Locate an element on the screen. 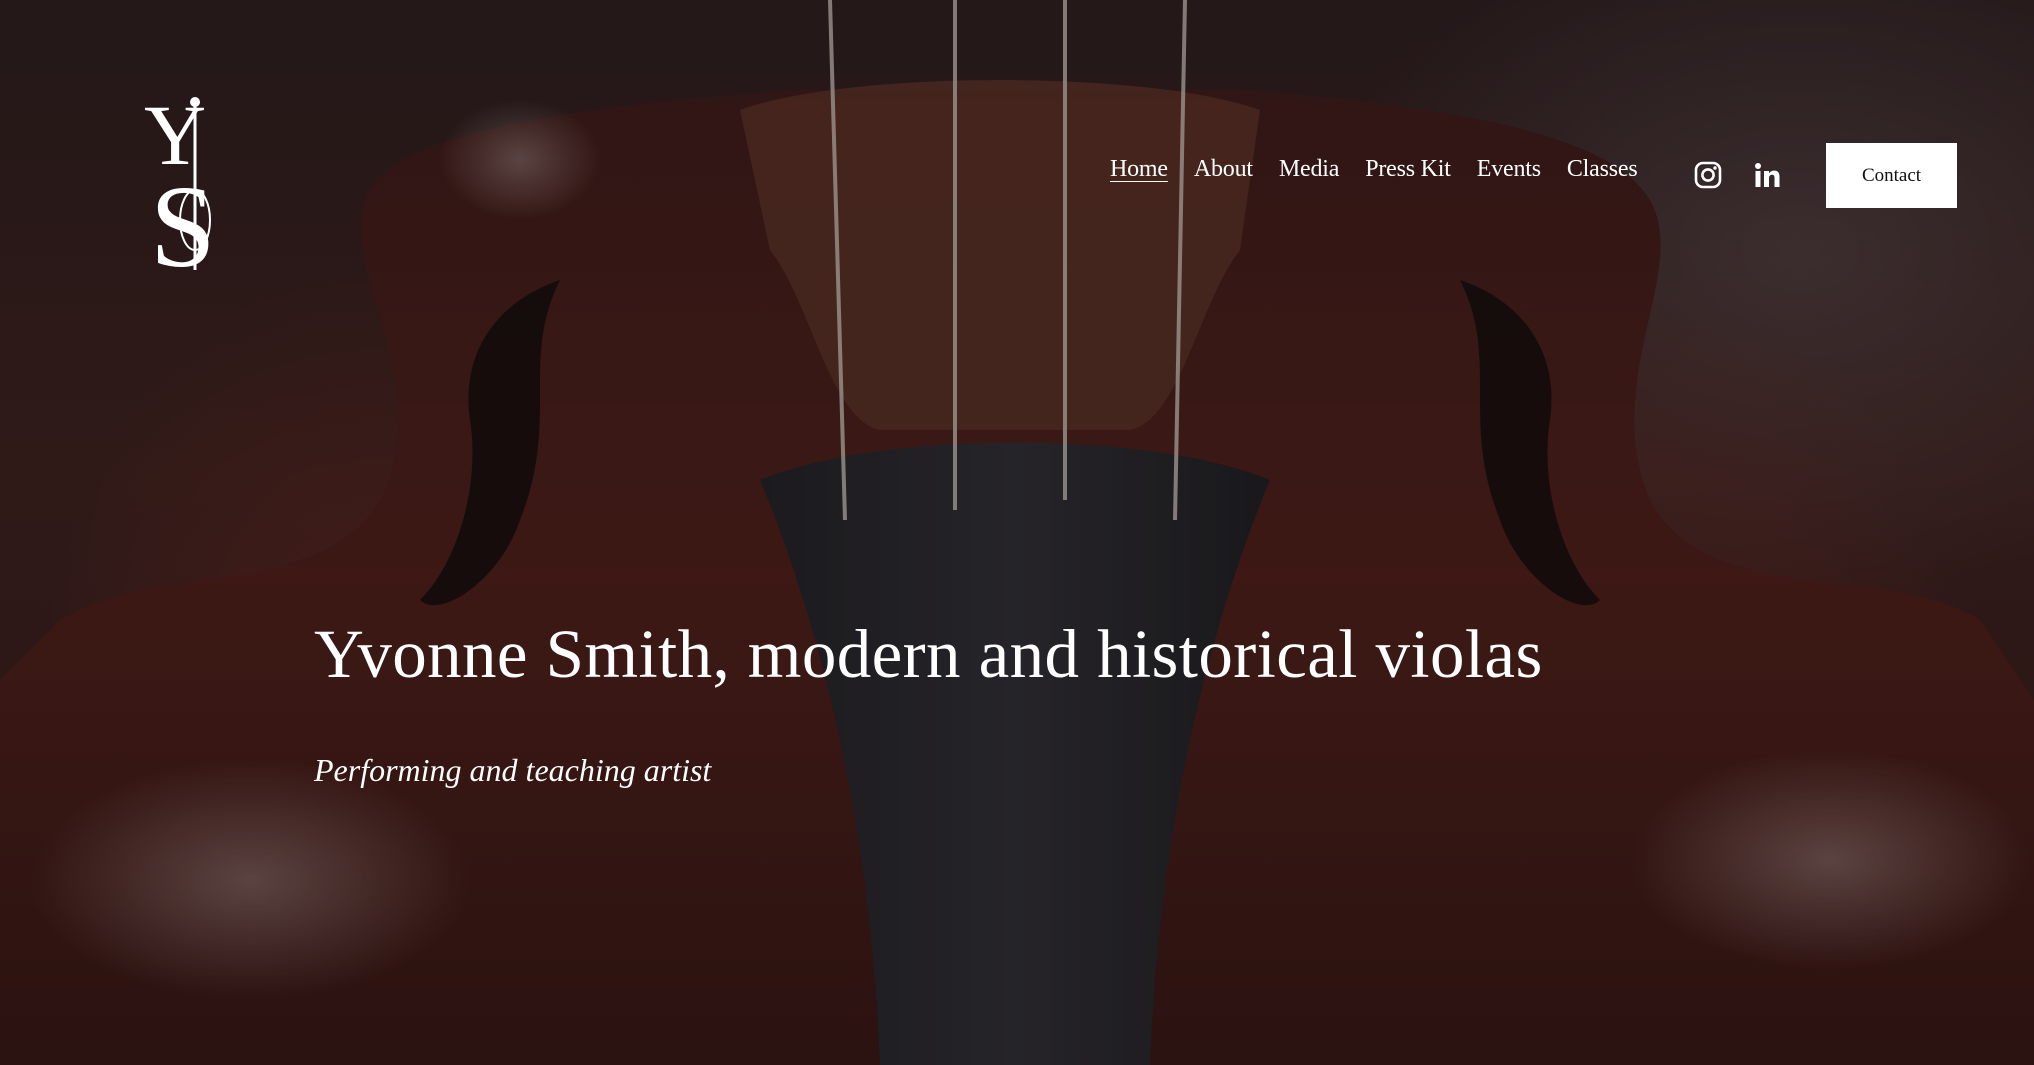 The image size is (2034, 1065). nav-about: About is located at coordinates (1223, 169).